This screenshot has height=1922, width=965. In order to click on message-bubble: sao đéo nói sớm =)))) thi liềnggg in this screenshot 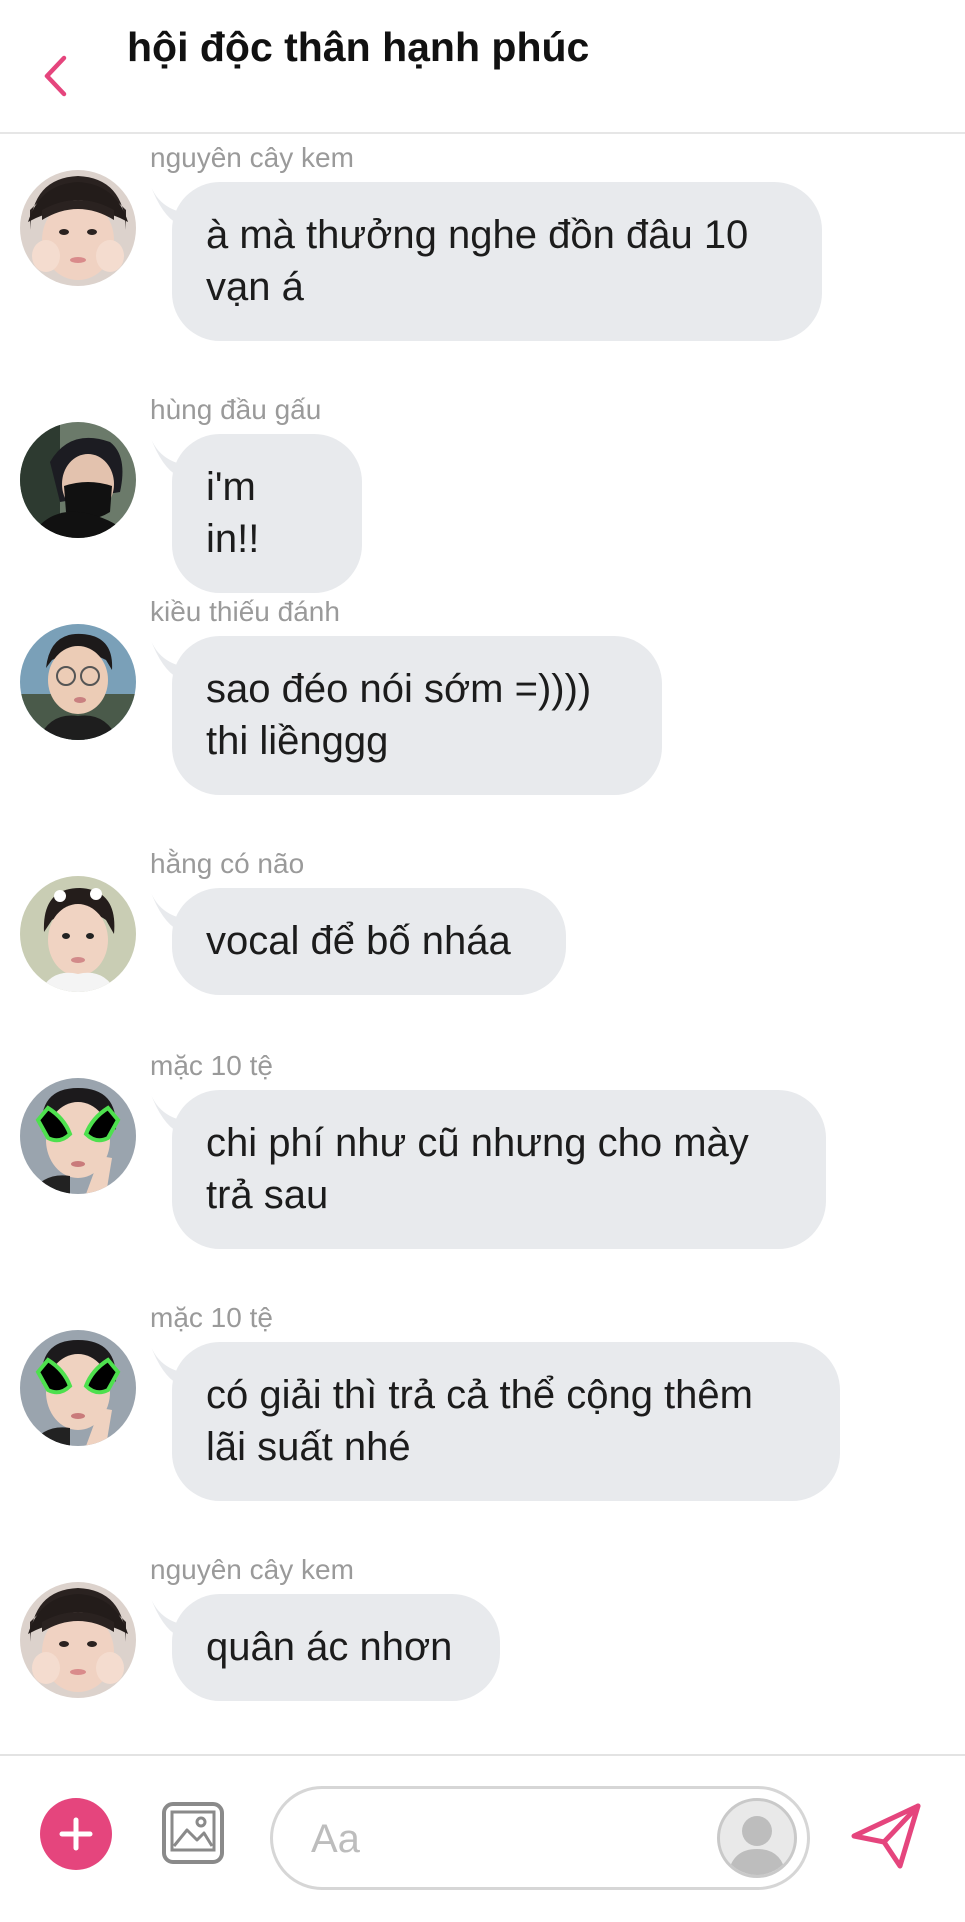, I will do `click(417, 715)`.